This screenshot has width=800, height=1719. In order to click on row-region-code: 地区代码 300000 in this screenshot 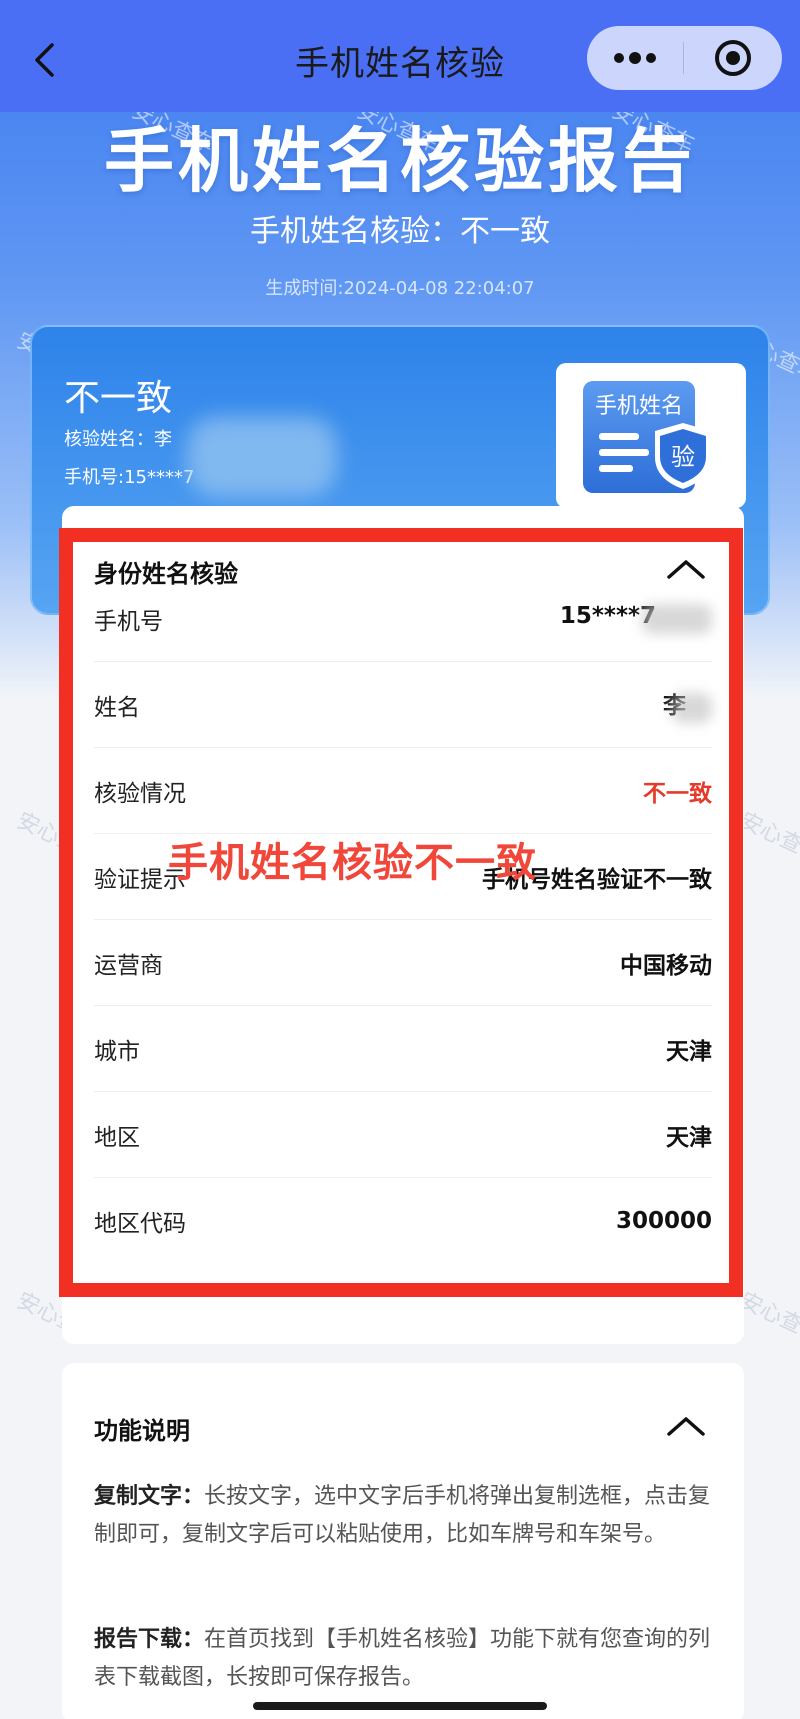, I will do `click(403, 1221)`.